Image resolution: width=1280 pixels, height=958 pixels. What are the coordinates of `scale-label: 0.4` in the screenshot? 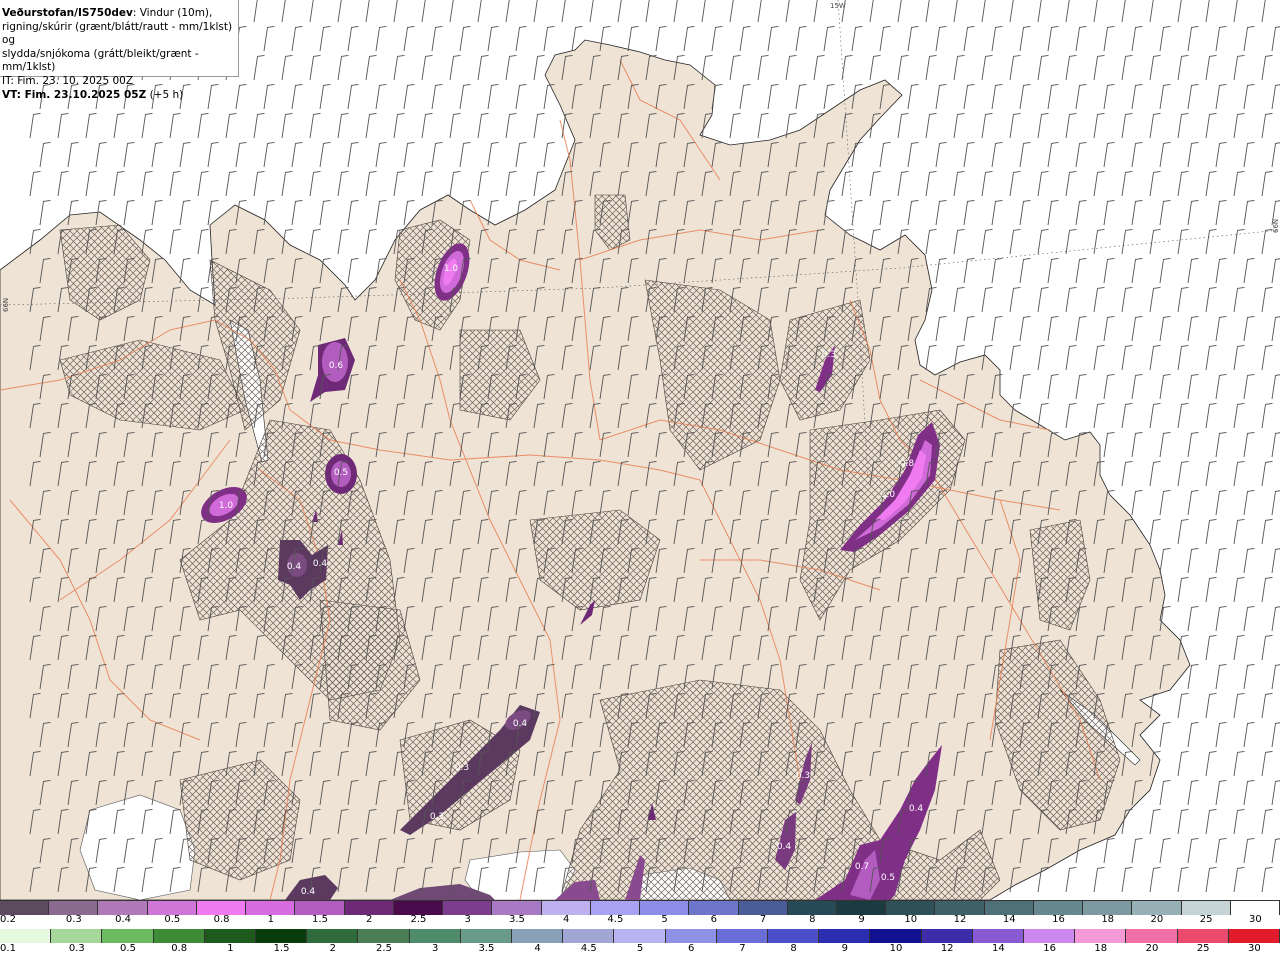 It's located at (123, 919).